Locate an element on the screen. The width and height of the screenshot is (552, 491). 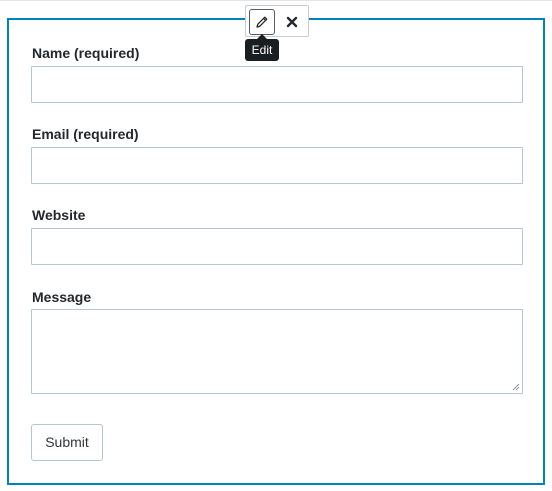
name-input is located at coordinates (277, 84).